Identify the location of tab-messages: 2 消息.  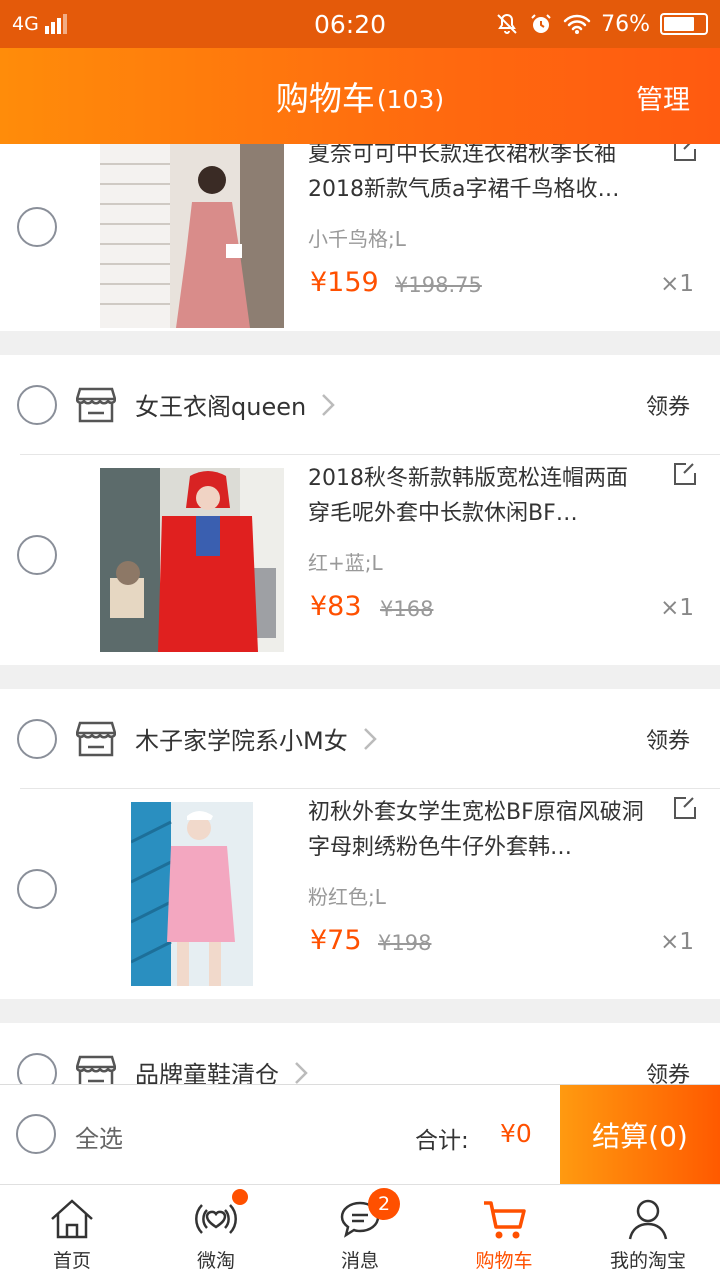
(360, 1232).